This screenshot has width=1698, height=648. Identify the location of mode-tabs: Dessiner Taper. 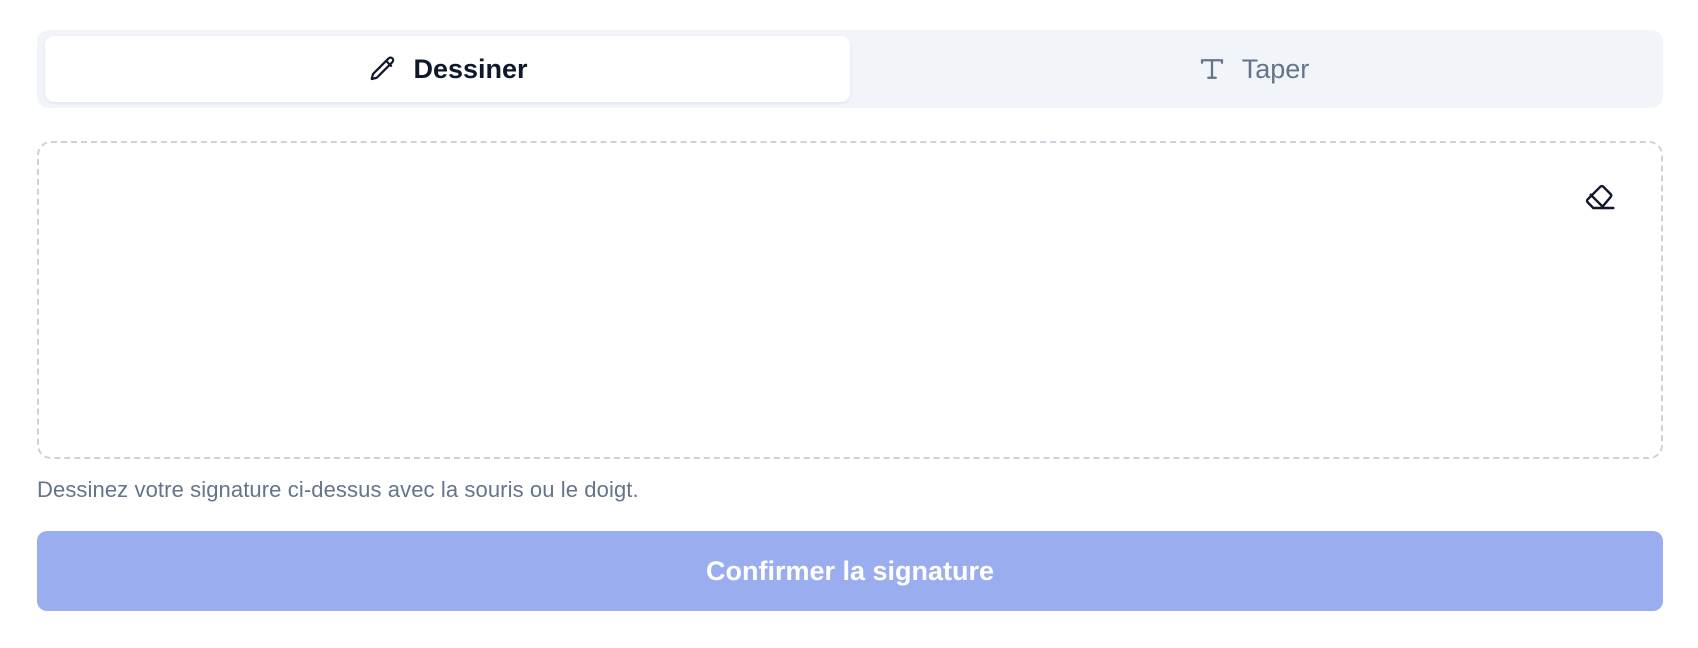
(850, 69).